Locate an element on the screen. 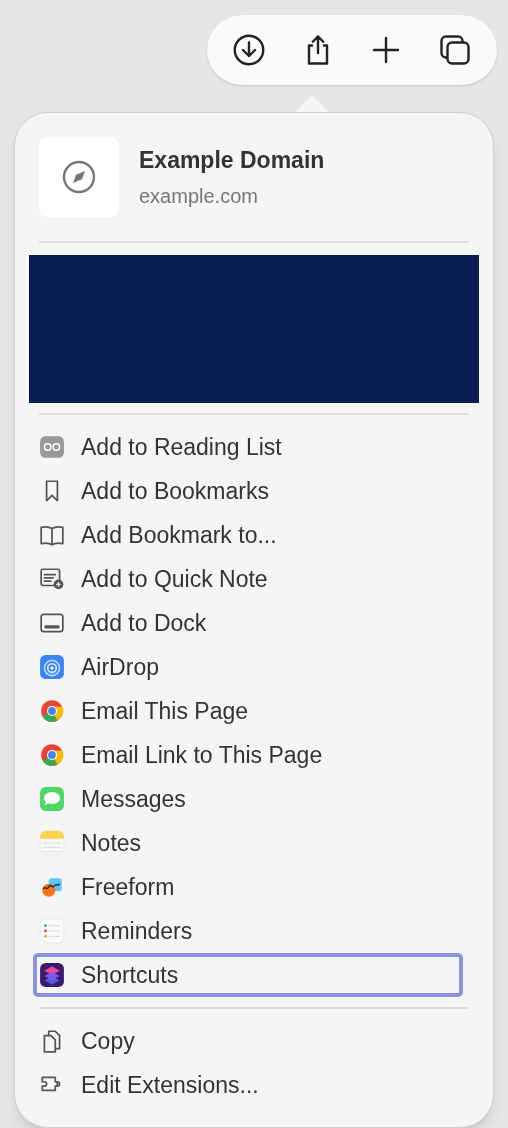  share-menu-item: Reminders is located at coordinates (254, 931).